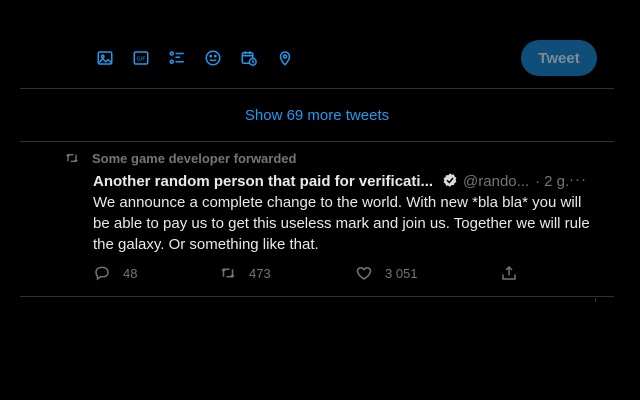 The image size is (640, 400). What do you see at coordinates (177, 58) in the screenshot?
I see `poll-icon` at bounding box center [177, 58].